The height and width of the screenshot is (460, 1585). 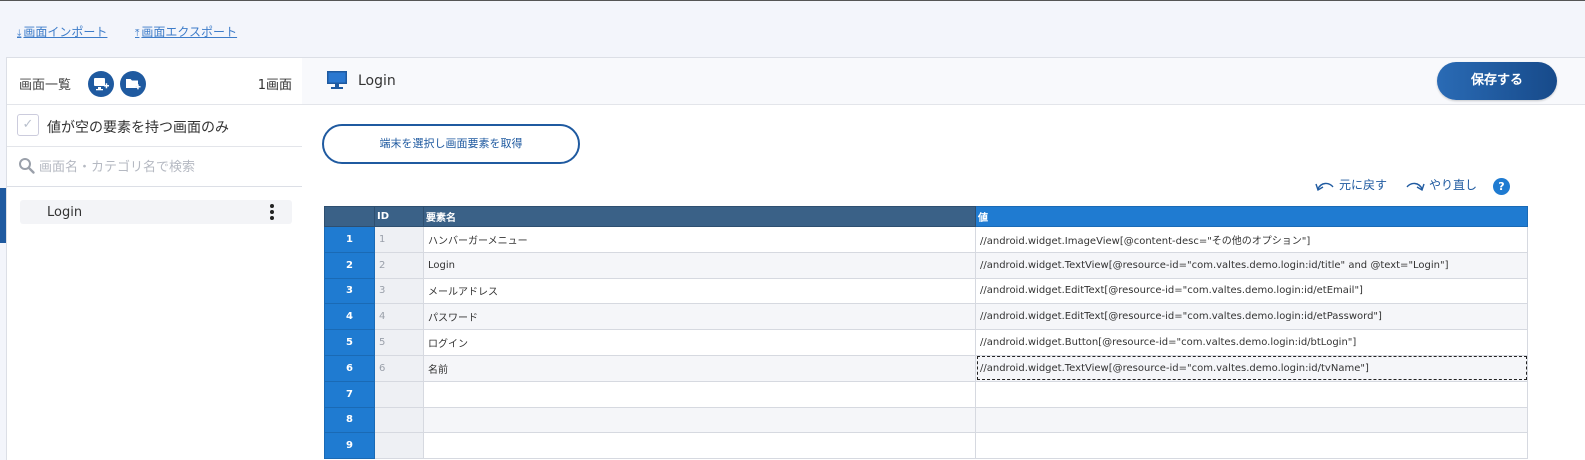 What do you see at coordinates (19, 33) in the screenshot?
I see `download-icon: ⤓` at bounding box center [19, 33].